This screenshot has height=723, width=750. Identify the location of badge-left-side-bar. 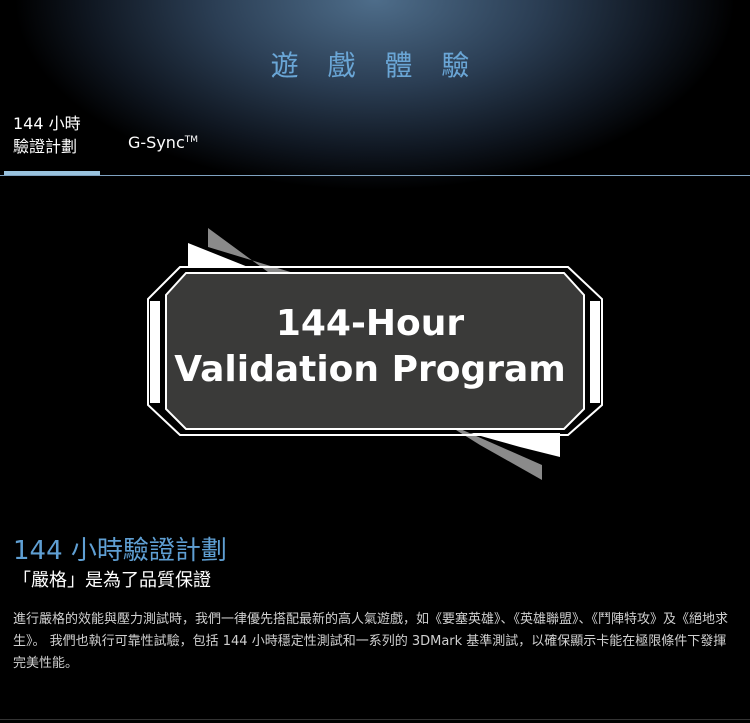
(155, 352).